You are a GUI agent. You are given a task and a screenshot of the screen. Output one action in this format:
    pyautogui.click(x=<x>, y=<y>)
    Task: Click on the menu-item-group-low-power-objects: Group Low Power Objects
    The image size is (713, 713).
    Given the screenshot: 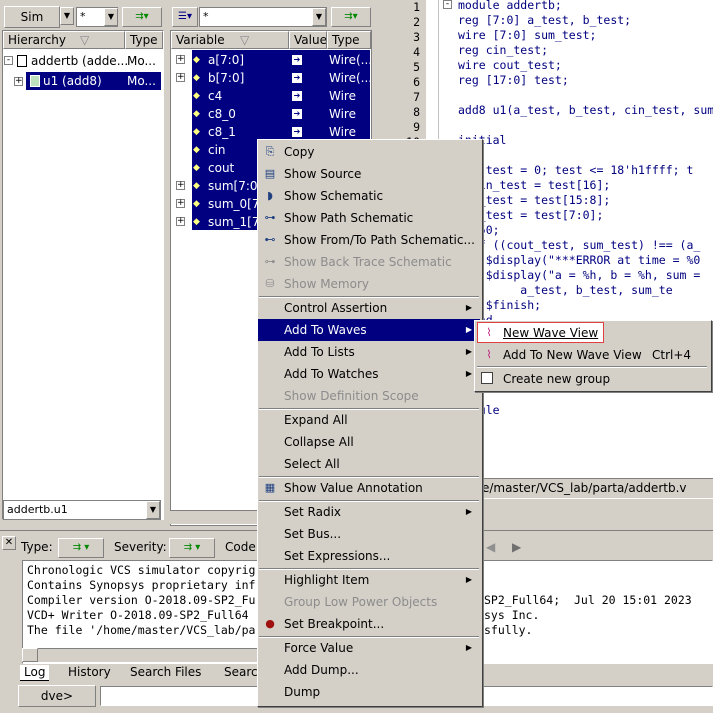 What is the action you would take?
    pyautogui.click(x=369, y=602)
    